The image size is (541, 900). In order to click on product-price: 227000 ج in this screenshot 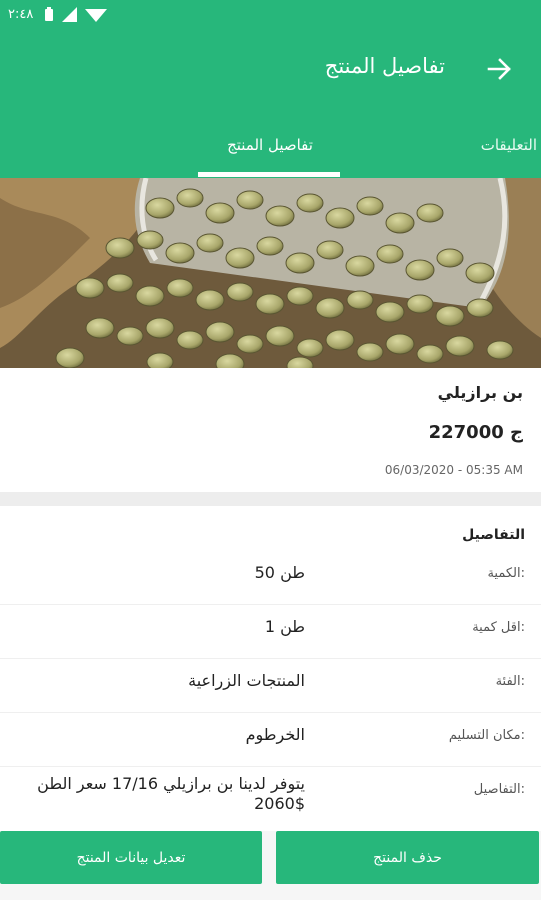, I will do `click(475, 432)`.